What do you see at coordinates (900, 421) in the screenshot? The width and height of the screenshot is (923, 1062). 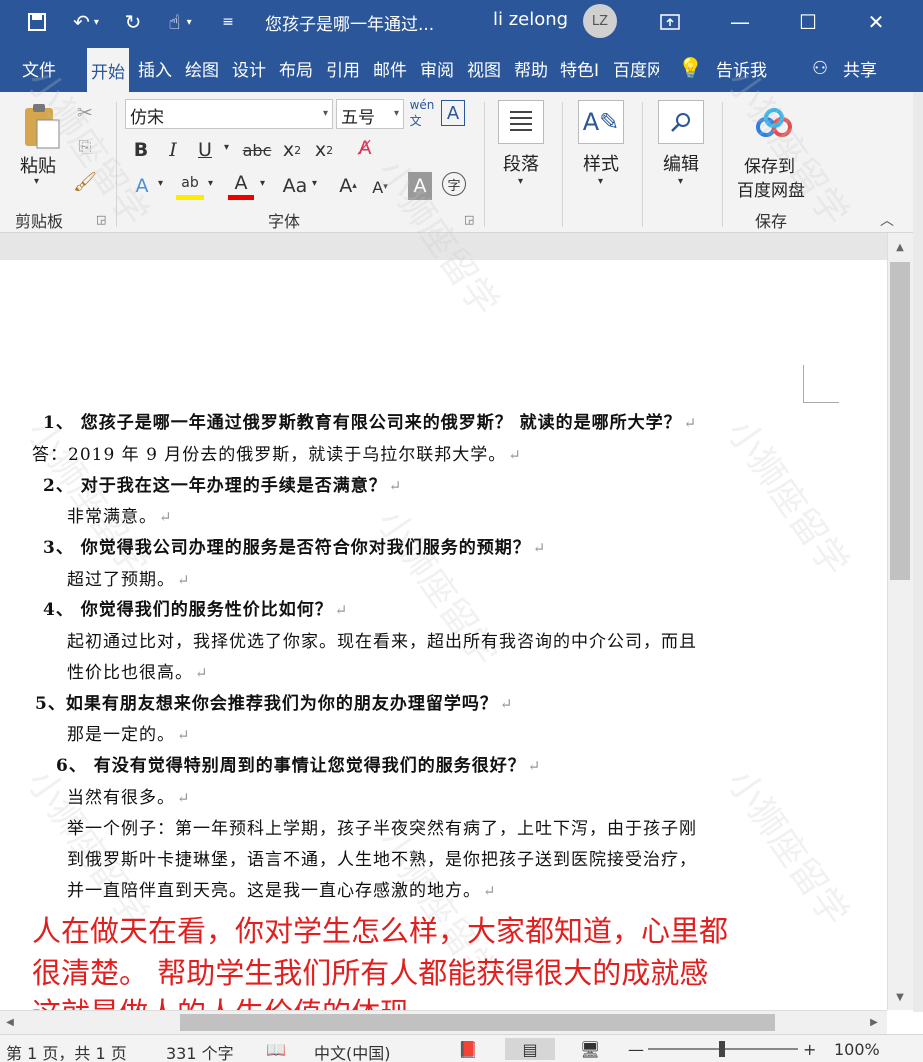 I see `vertical-scroll-thumb` at bounding box center [900, 421].